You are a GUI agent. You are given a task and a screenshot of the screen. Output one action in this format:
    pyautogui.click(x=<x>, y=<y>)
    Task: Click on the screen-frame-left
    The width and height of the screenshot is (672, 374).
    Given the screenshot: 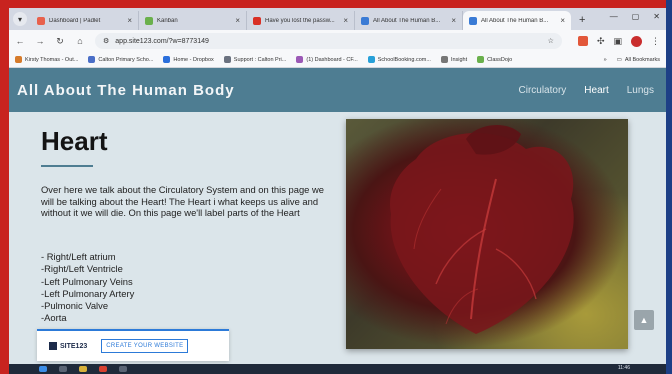 What is the action you would take?
    pyautogui.click(x=4, y=187)
    